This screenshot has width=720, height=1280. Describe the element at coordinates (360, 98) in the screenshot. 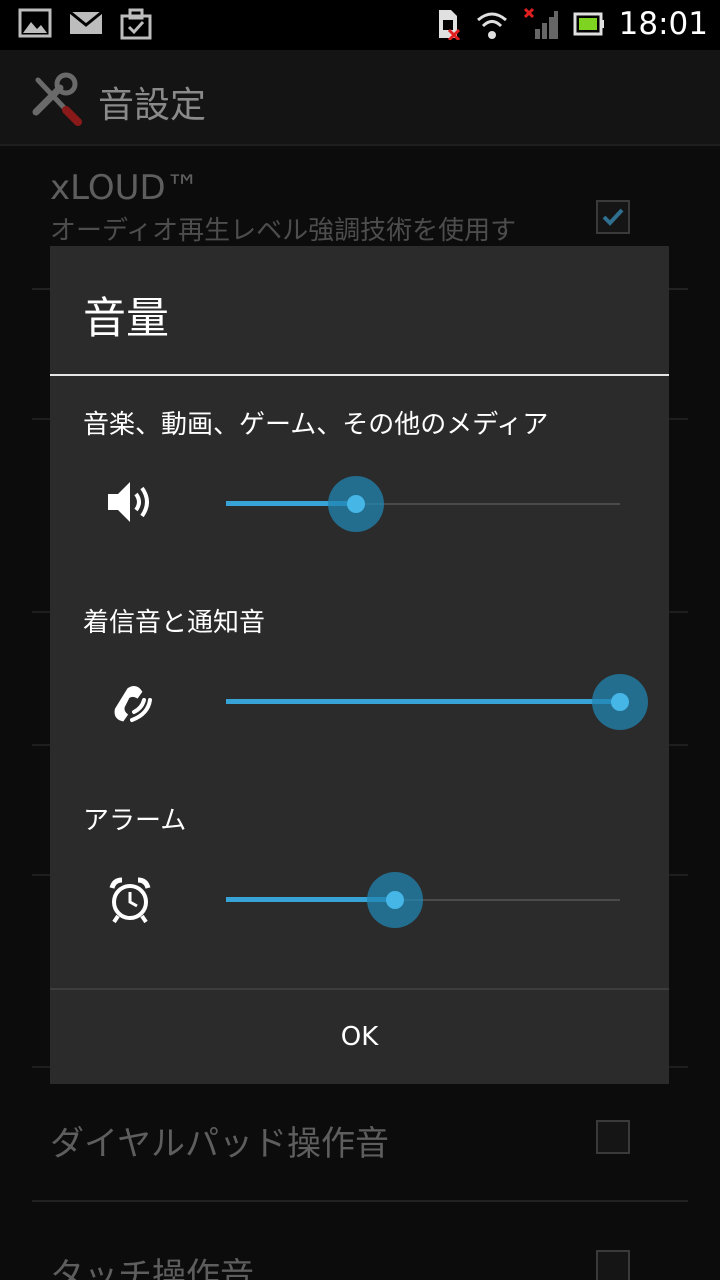

I see `action-bar: 音設定` at that location.